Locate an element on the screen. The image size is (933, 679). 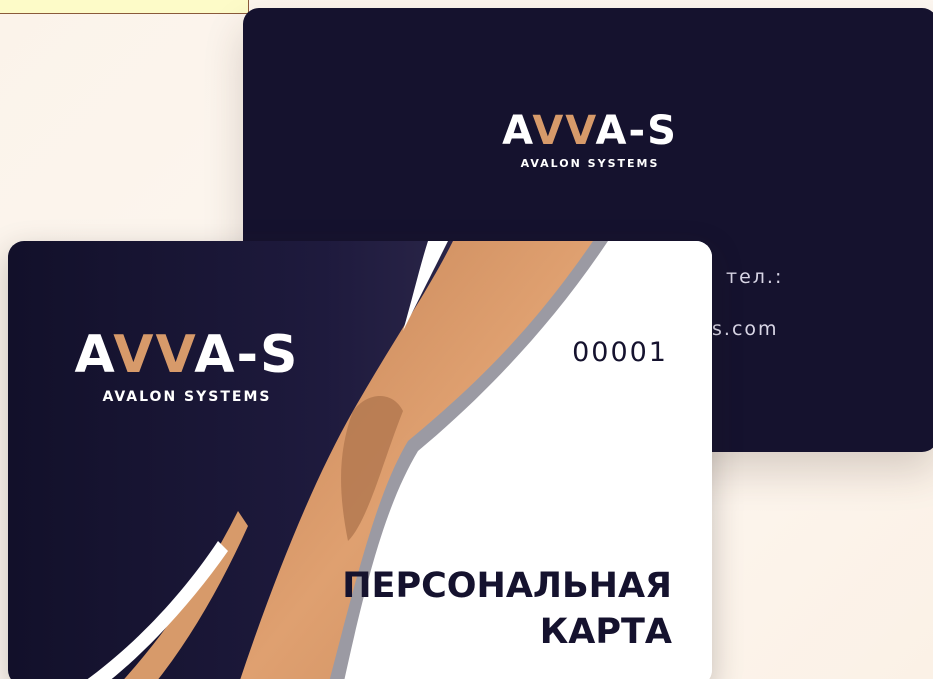
card-number: 00001 is located at coordinates (620, 352).